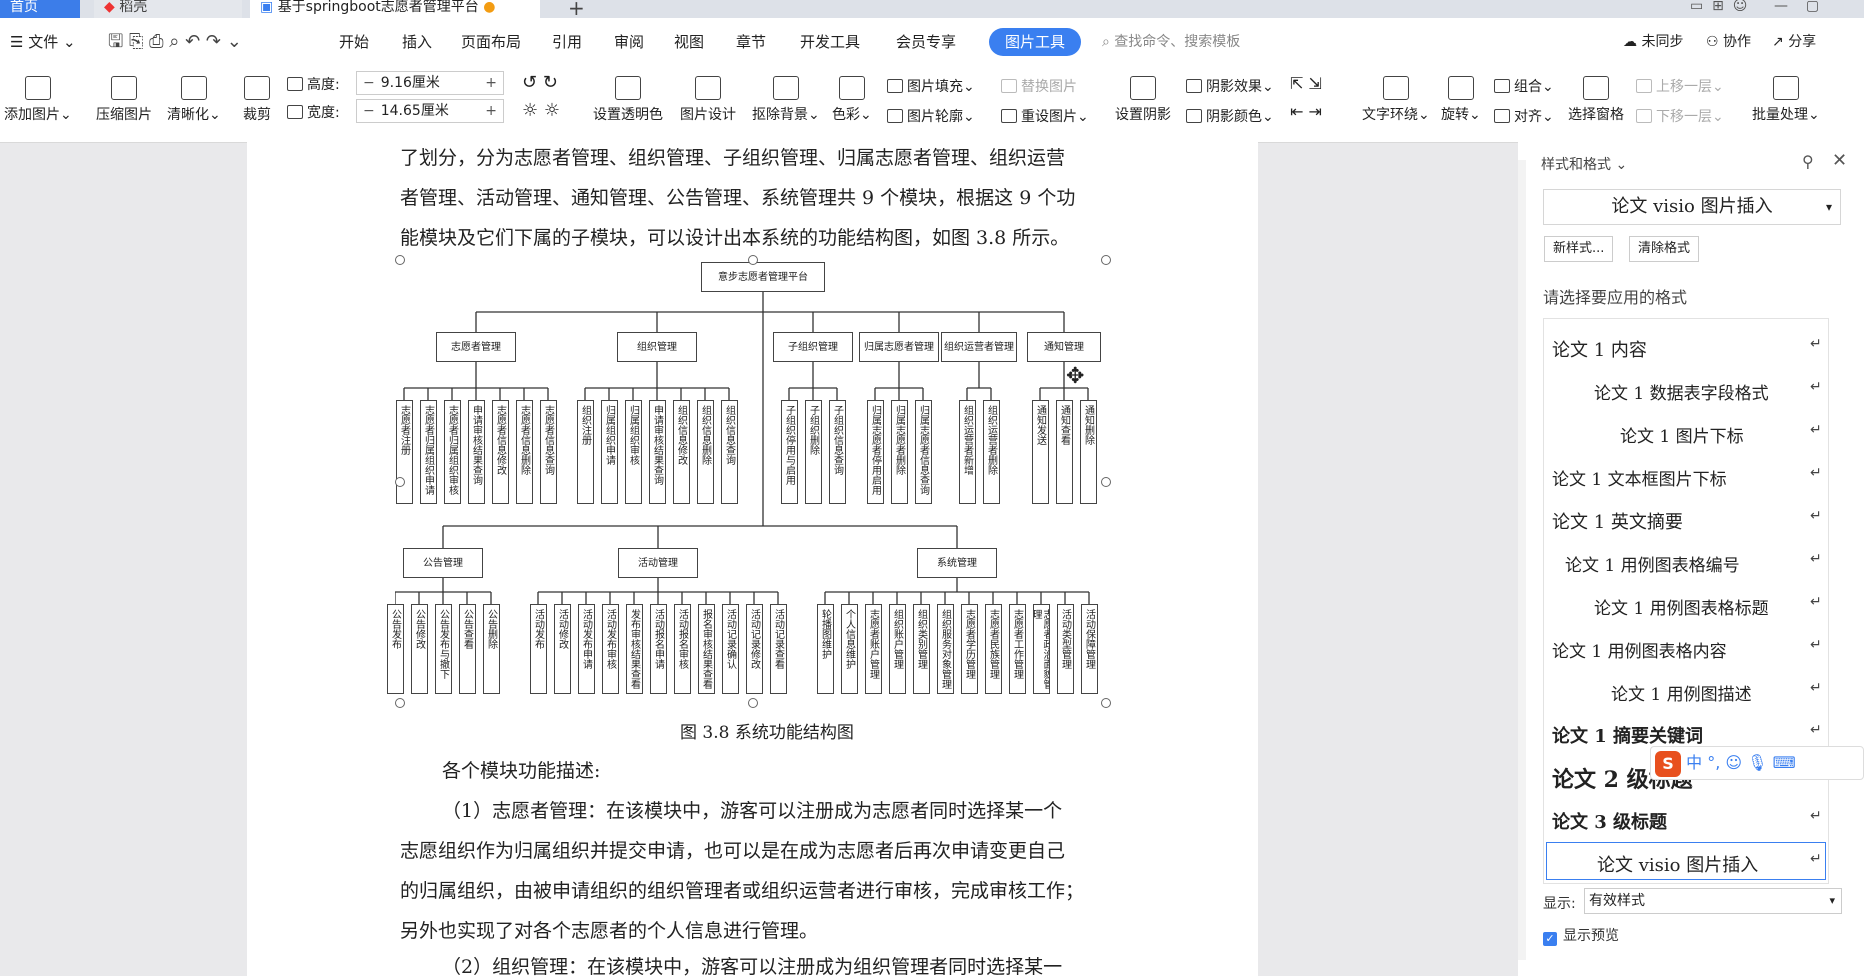 The height and width of the screenshot is (976, 1864). I want to click on rotate-button: 旋转⌄, so click(1461, 100).